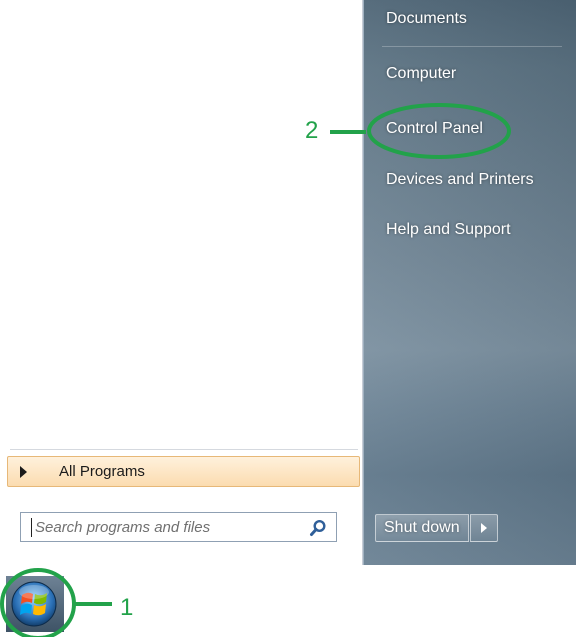 The height and width of the screenshot is (637, 576). What do you see at coordinates (127, 607) in the screenshot?
I see `annotation-number-1: 1` at bounding box center [127, 607].